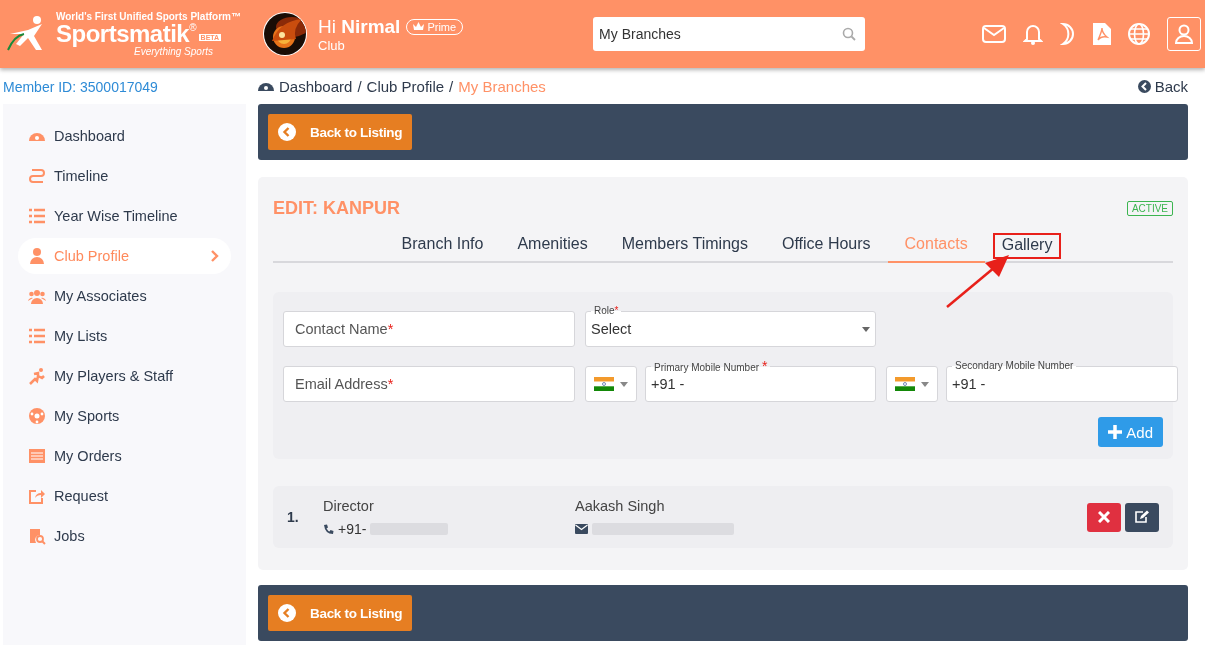 The image size is (1205, 645). What do you see at coordinates (37, 376) in the screenshot?
I see `run-icon` at bounding box center [37, 376].